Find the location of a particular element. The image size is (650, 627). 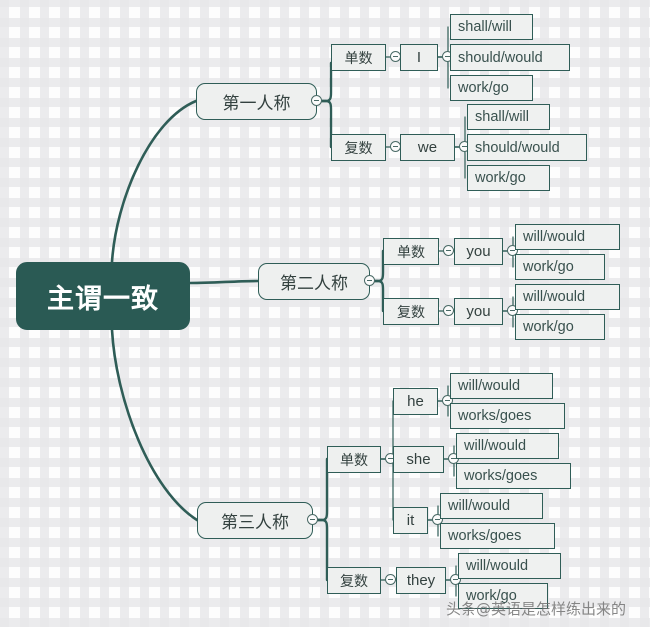

group-node-first-plural: 复数 is located at coordinates (358, 147).